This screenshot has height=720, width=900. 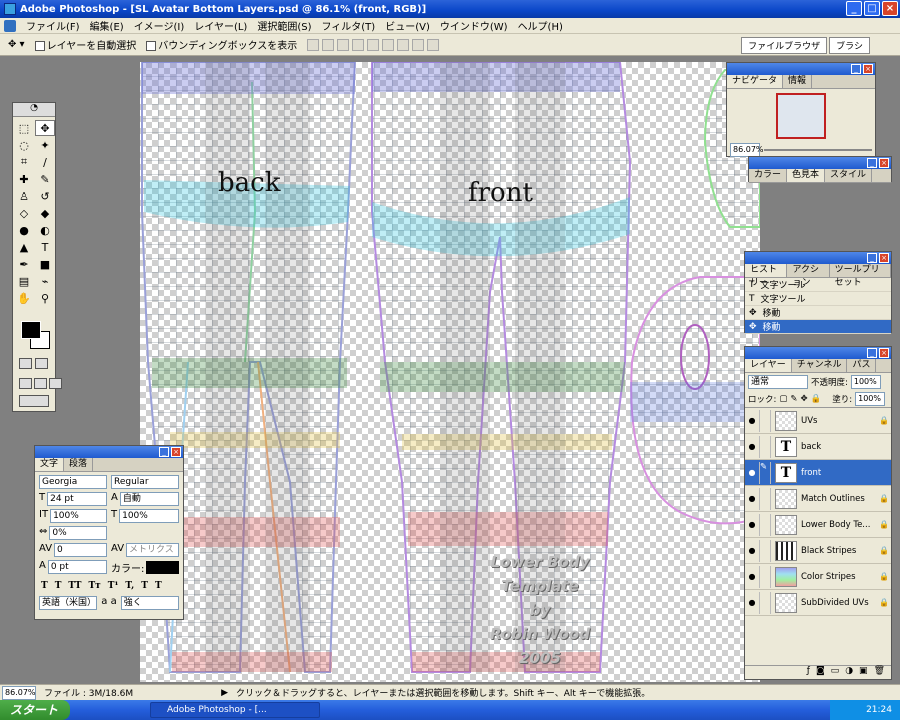 What do you see at coordinates (849, 672) in the screenshot?
I see `adjustment-layer-icon: ◑` at bounding box center [849, 672].